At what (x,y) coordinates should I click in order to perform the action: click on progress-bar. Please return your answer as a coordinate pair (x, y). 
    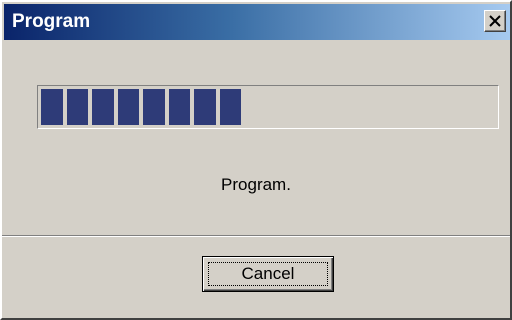
    Looking at the image, I should click on (268, 107).